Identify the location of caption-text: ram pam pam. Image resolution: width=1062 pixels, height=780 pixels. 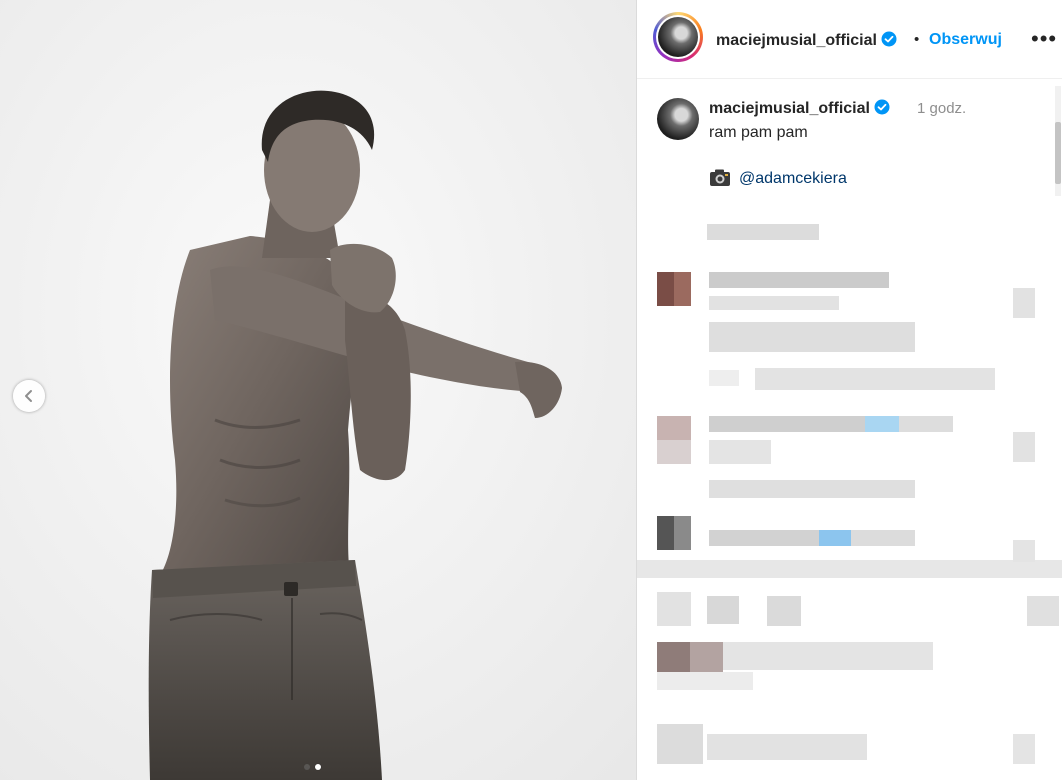
(758, 132).